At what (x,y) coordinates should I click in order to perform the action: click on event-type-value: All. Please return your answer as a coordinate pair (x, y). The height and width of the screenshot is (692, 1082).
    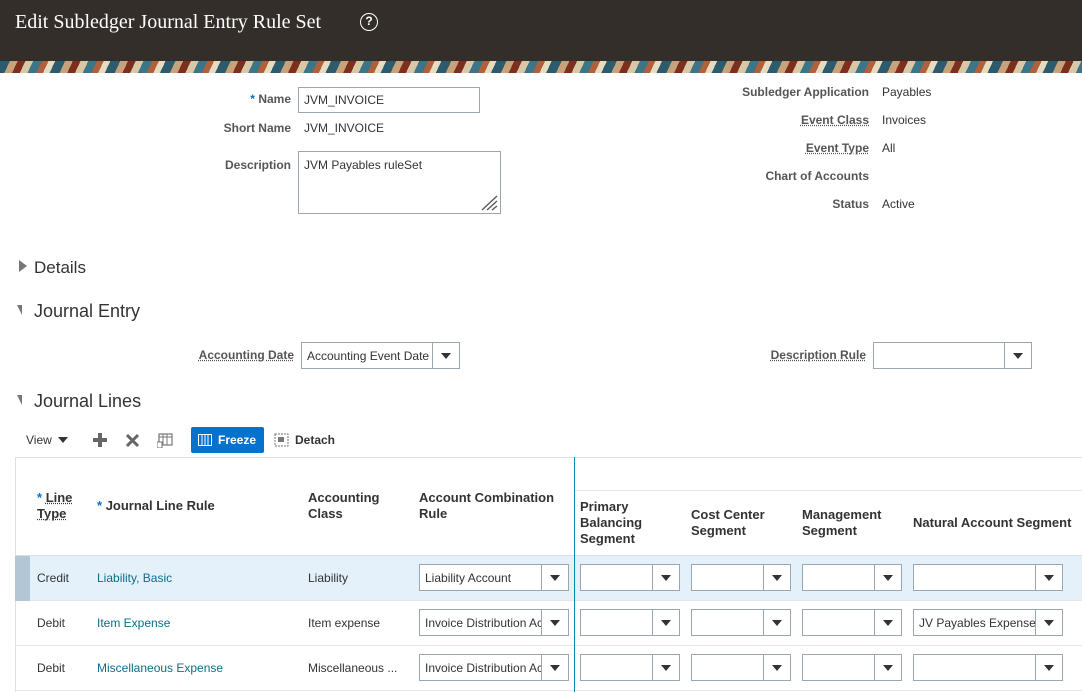
    Looking at the image, I should click on (889, 148).